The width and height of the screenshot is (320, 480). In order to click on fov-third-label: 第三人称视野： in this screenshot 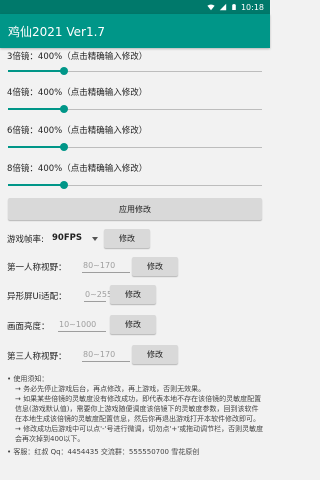, I will do `click(37, 357)`.